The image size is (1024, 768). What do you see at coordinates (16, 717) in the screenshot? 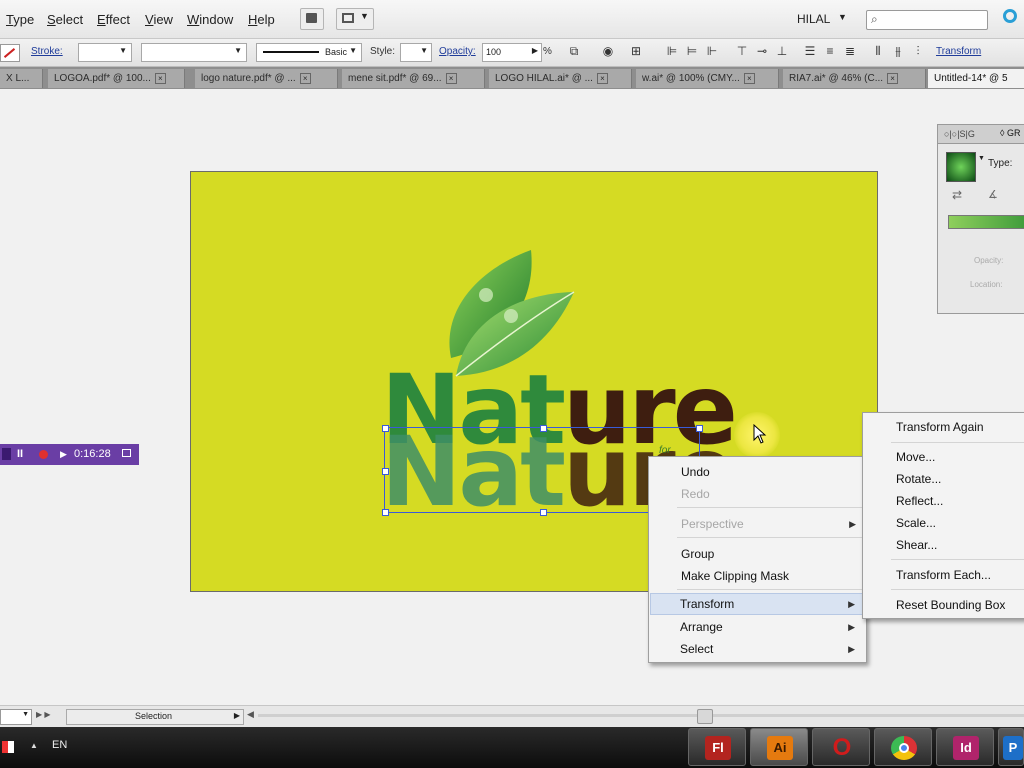
I see `artboard-navigation: ▼` at bounding box center [16, 717].